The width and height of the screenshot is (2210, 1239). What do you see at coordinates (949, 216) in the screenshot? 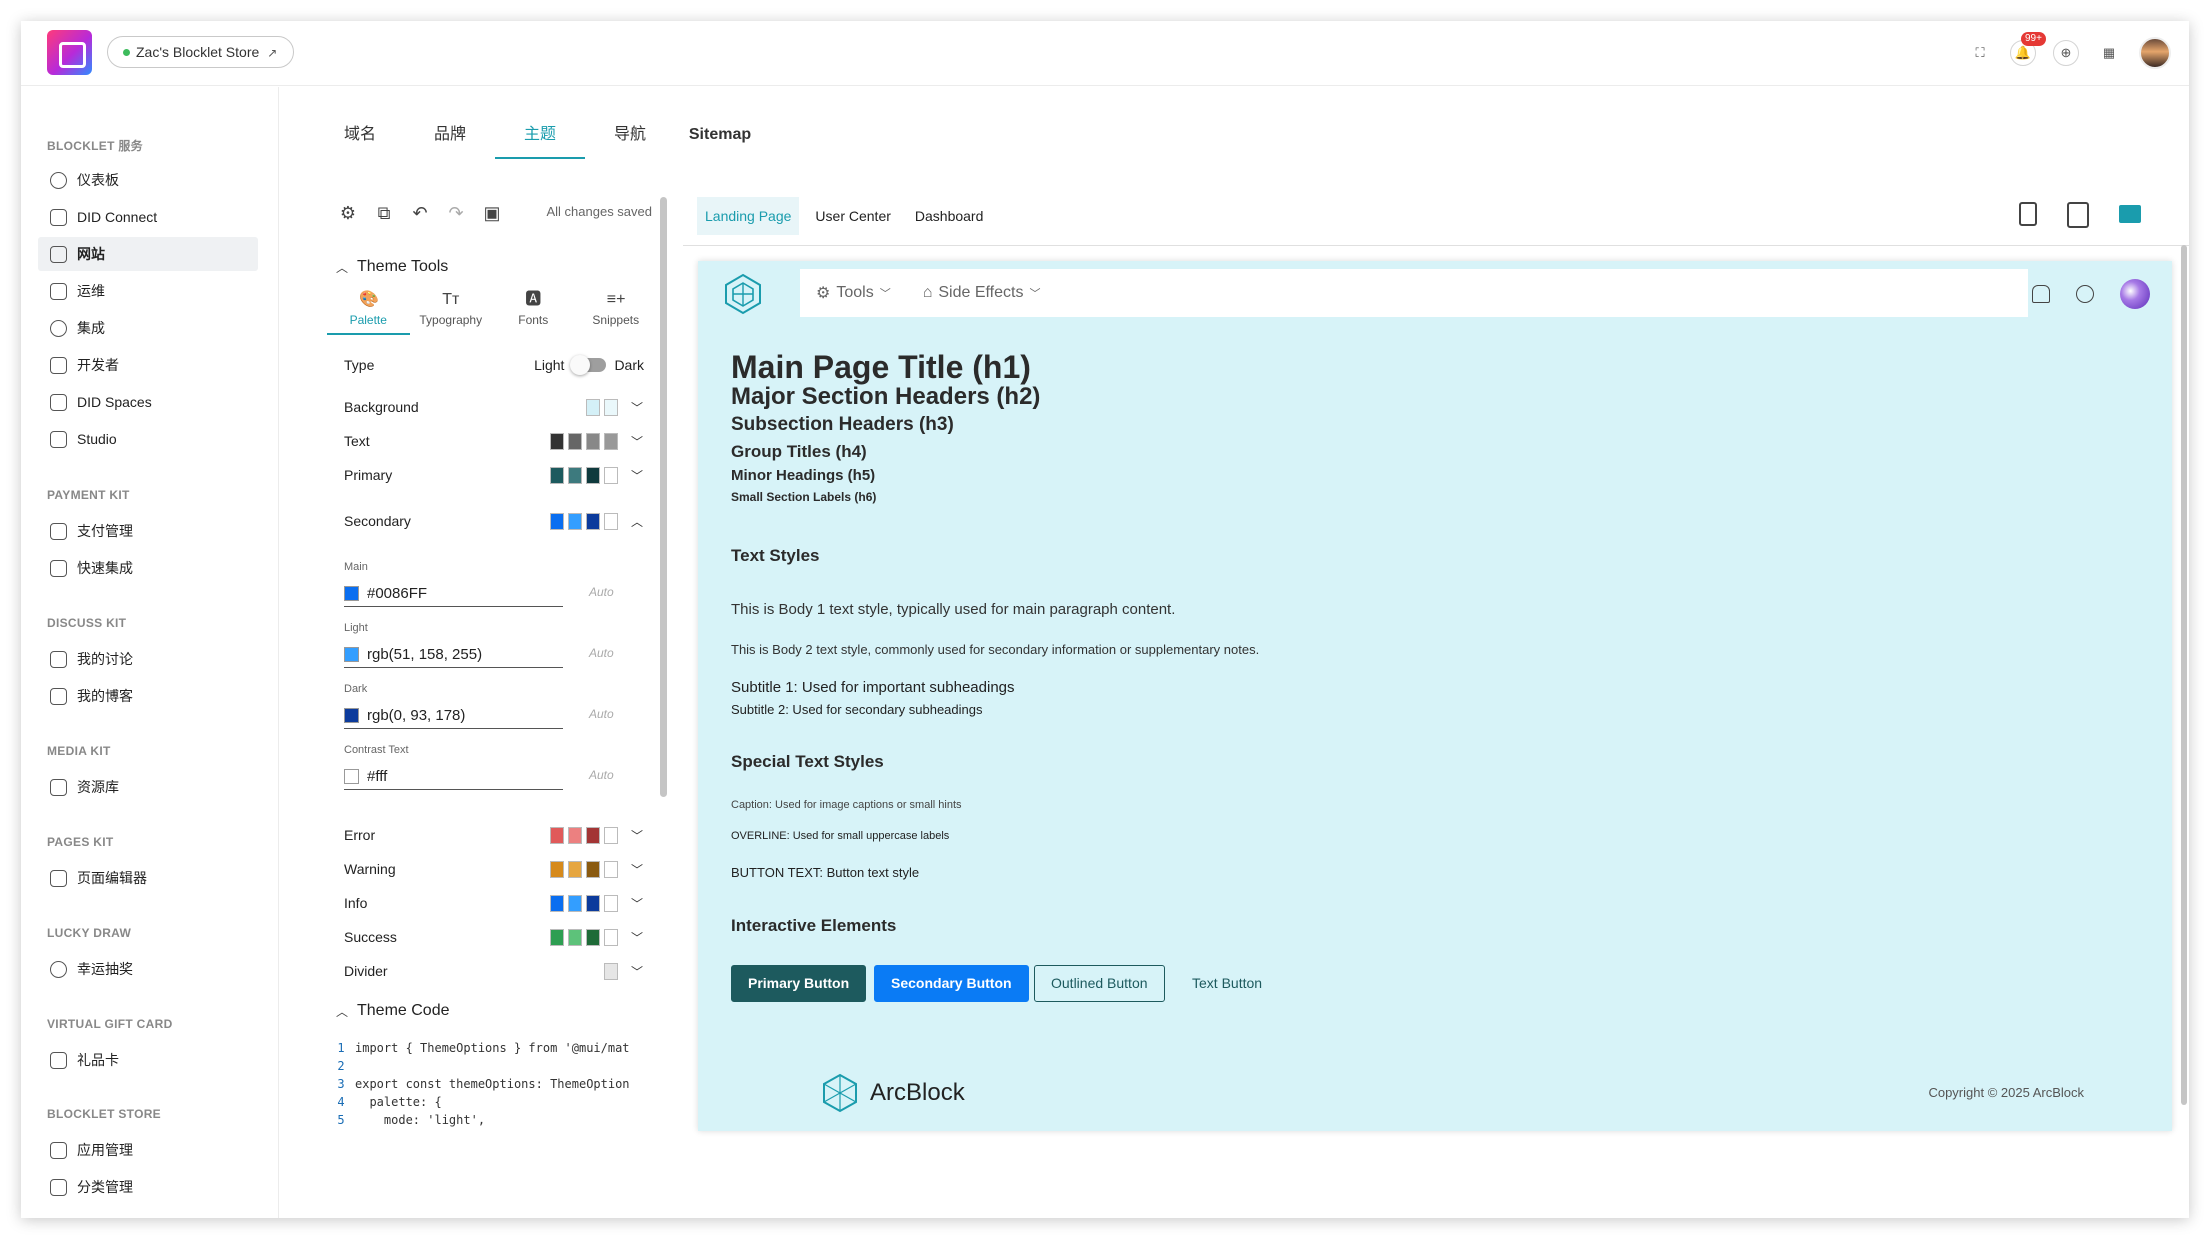
I see `tab-dashboard: Dashboard` at bounding box center [949, 216].